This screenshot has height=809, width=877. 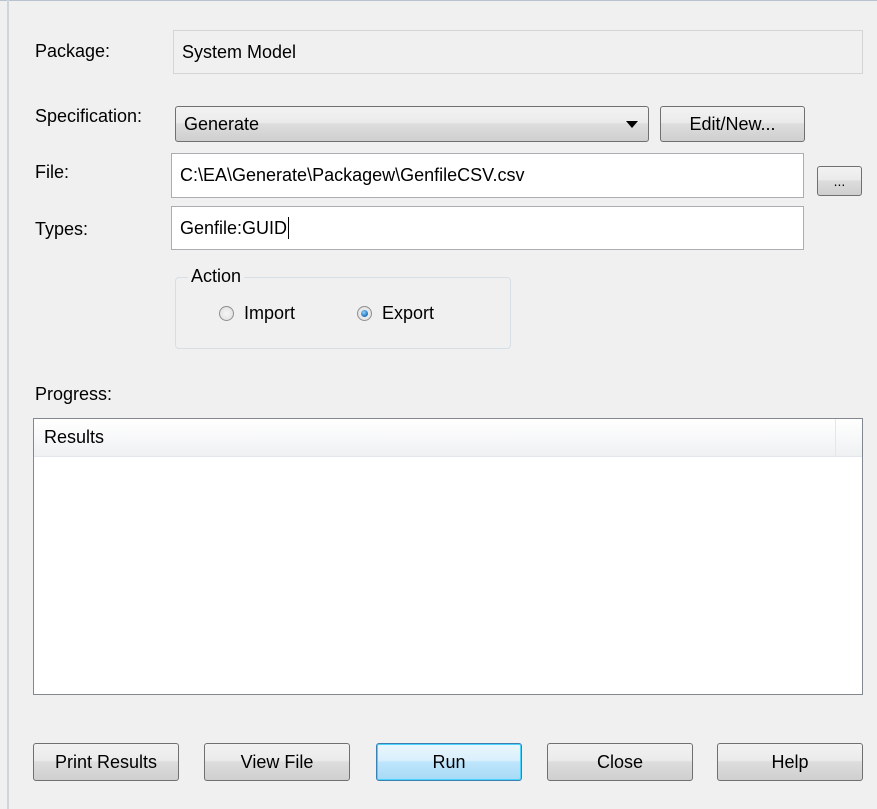 I want to click on import-radio: Import, so click(x=257, y=313).